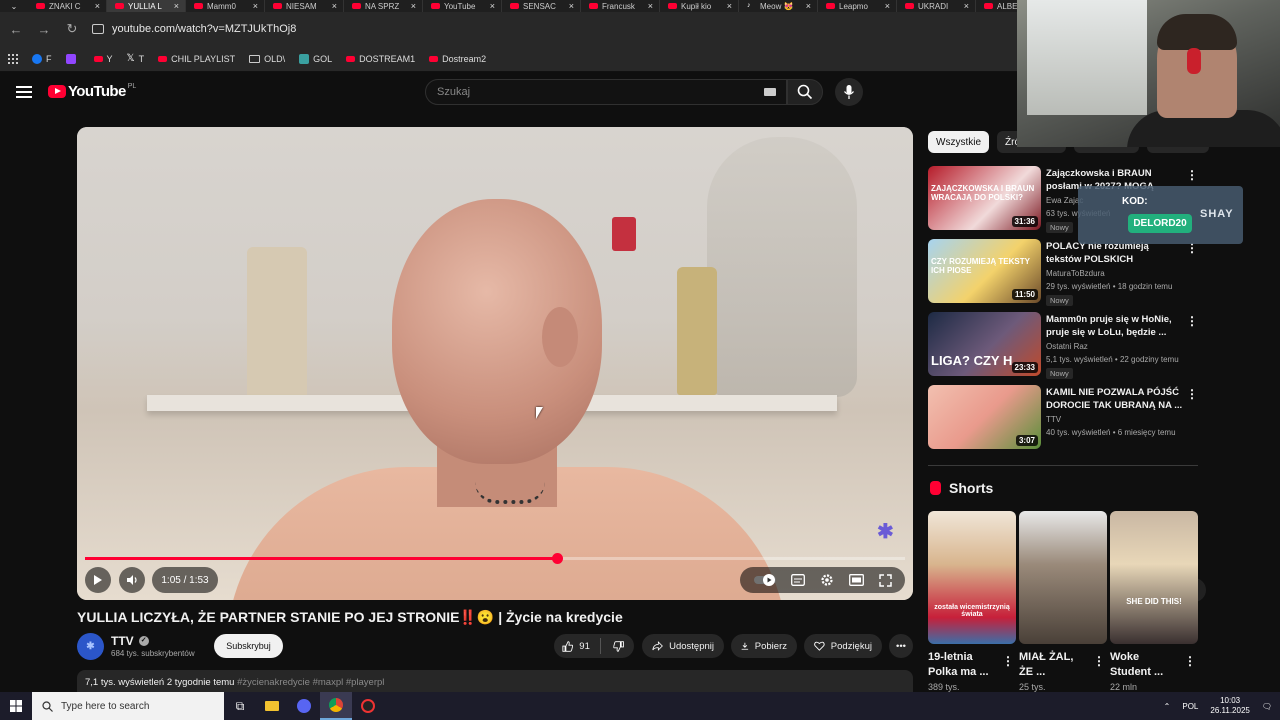  I want to click on tray-chevron-icon: ⌃, so click(1167, 706).